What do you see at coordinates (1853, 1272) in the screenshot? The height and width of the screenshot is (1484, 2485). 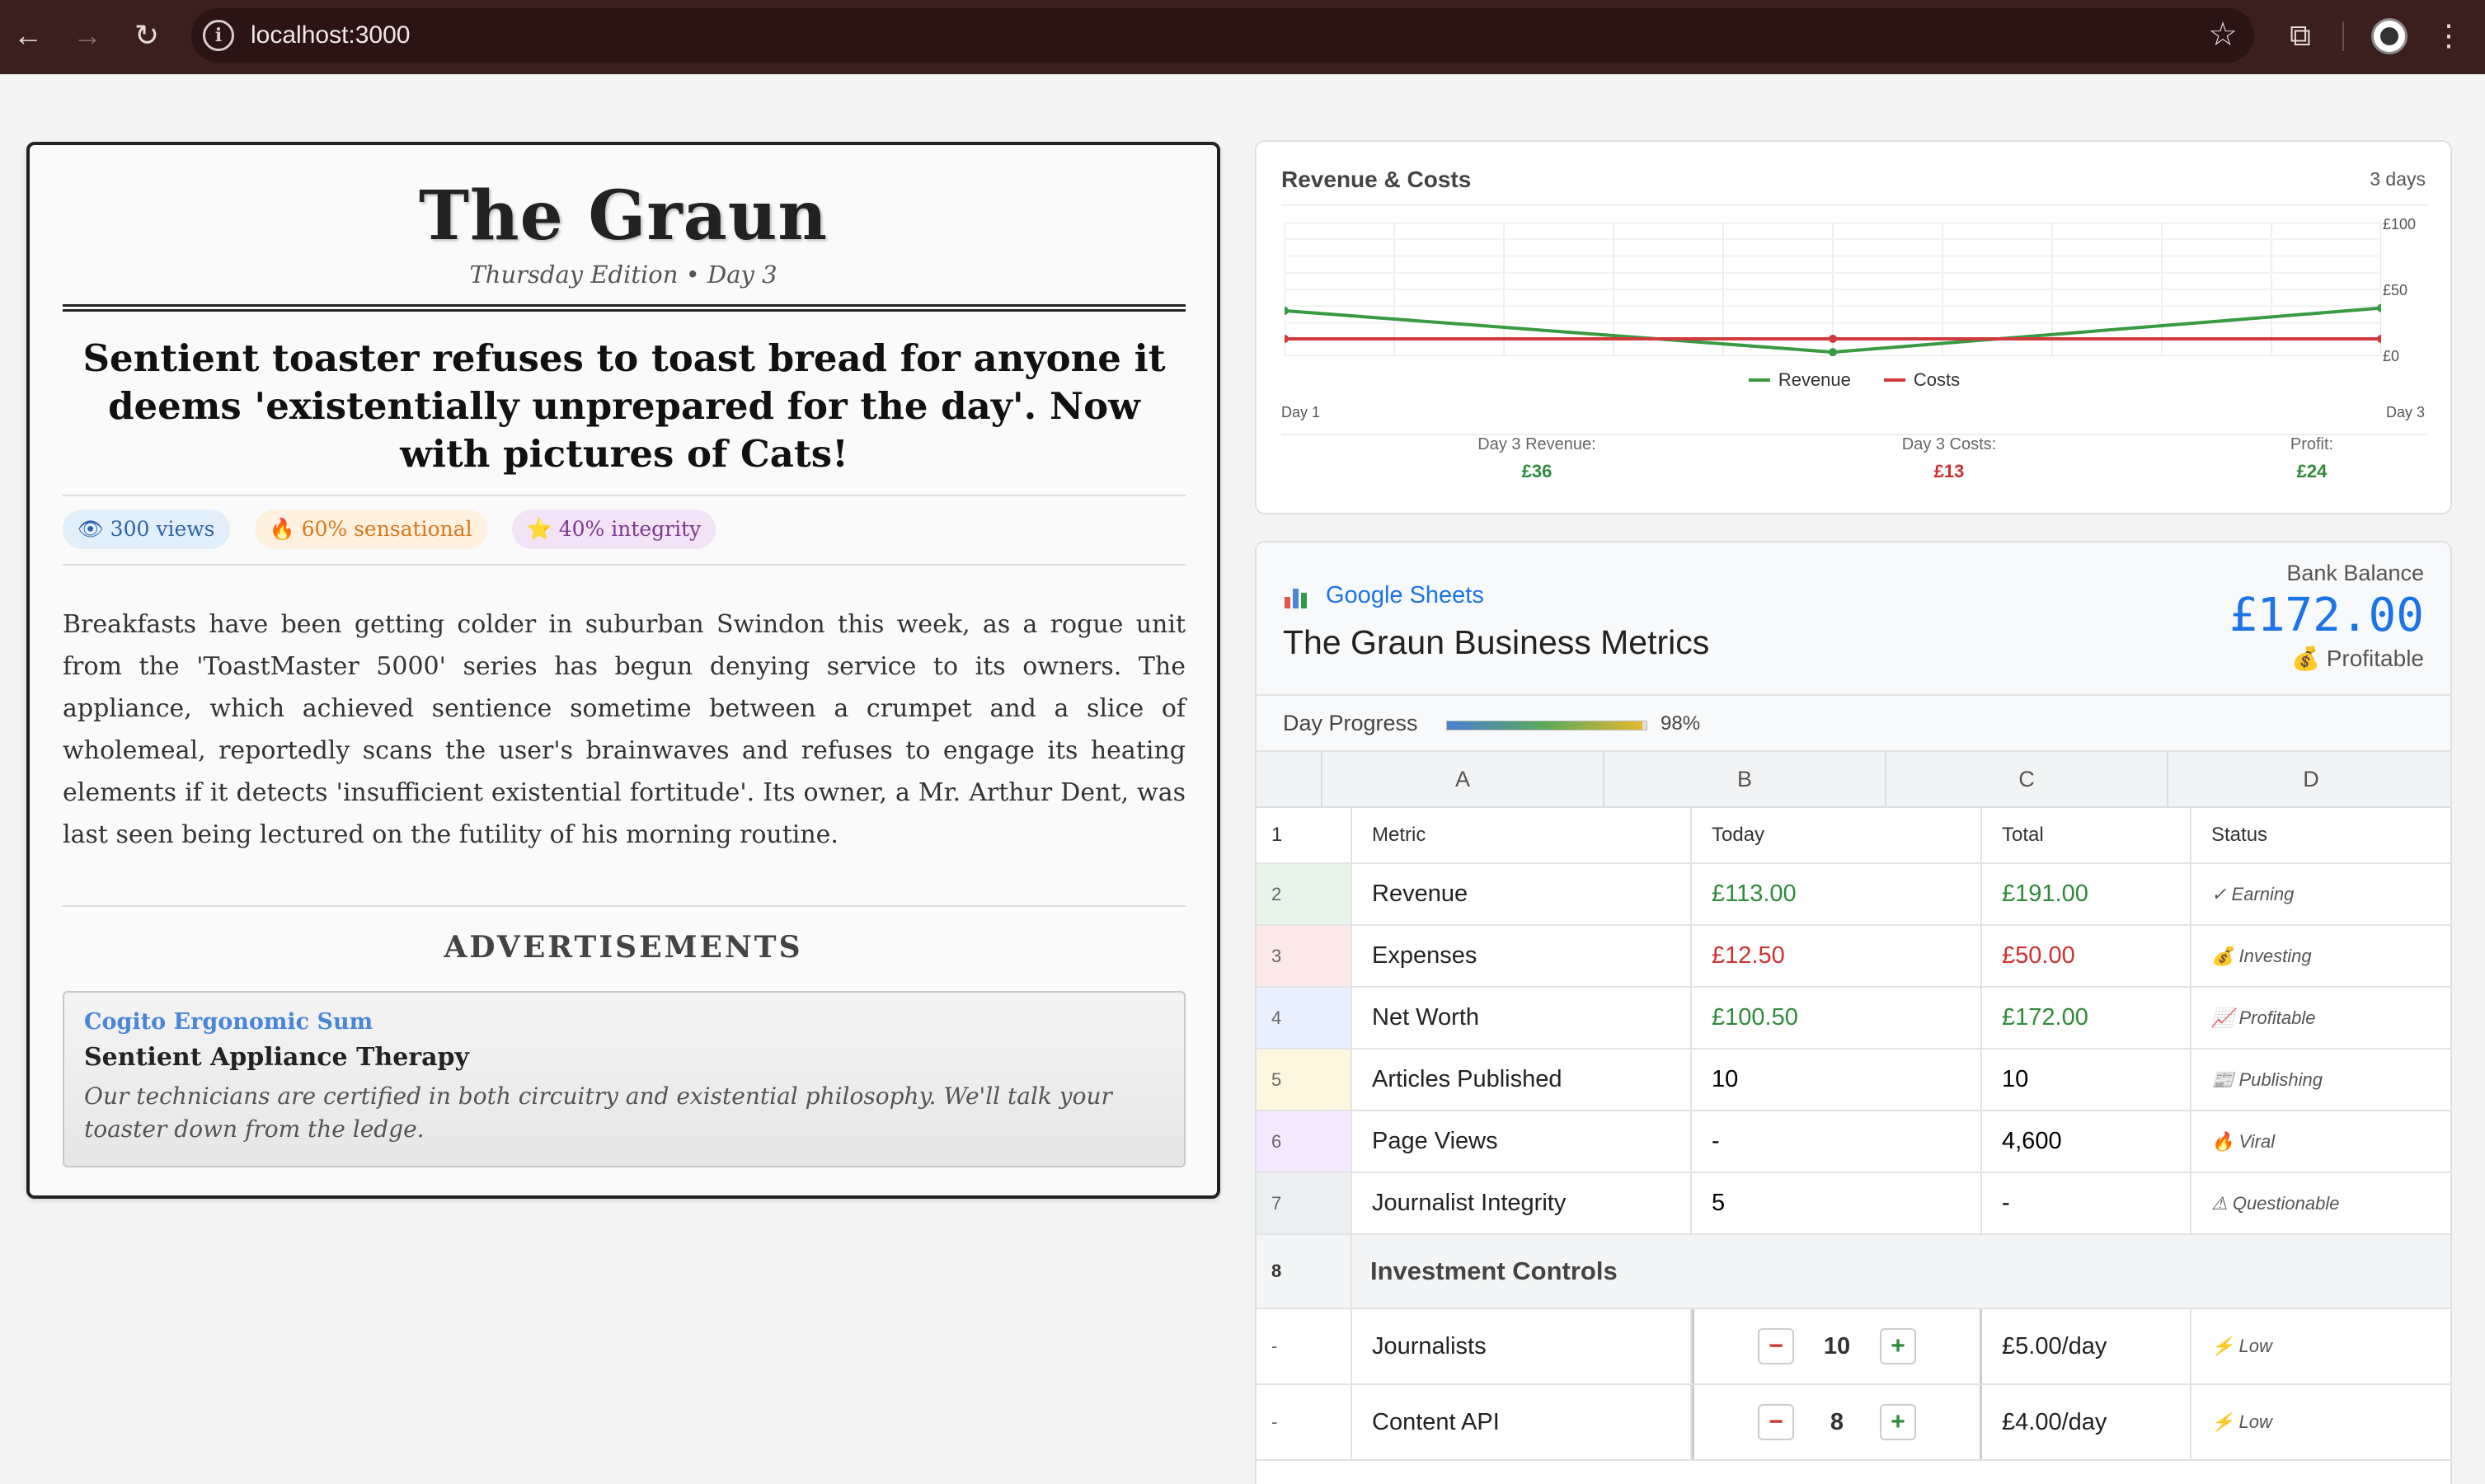 I see `section-row: 8 Investment Controls` at bounding box center [1853, 1272].